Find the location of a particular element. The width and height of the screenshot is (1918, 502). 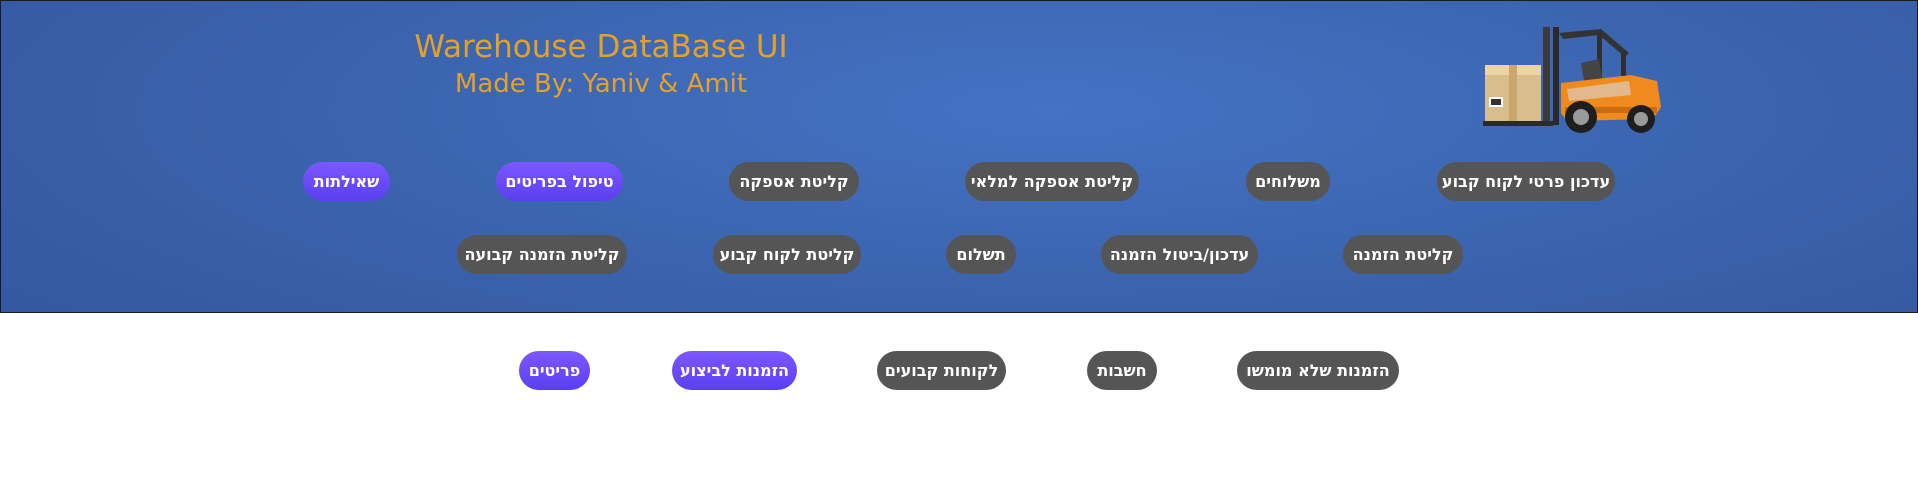

payment-button: תשלום is located at coordinates (981, 254).